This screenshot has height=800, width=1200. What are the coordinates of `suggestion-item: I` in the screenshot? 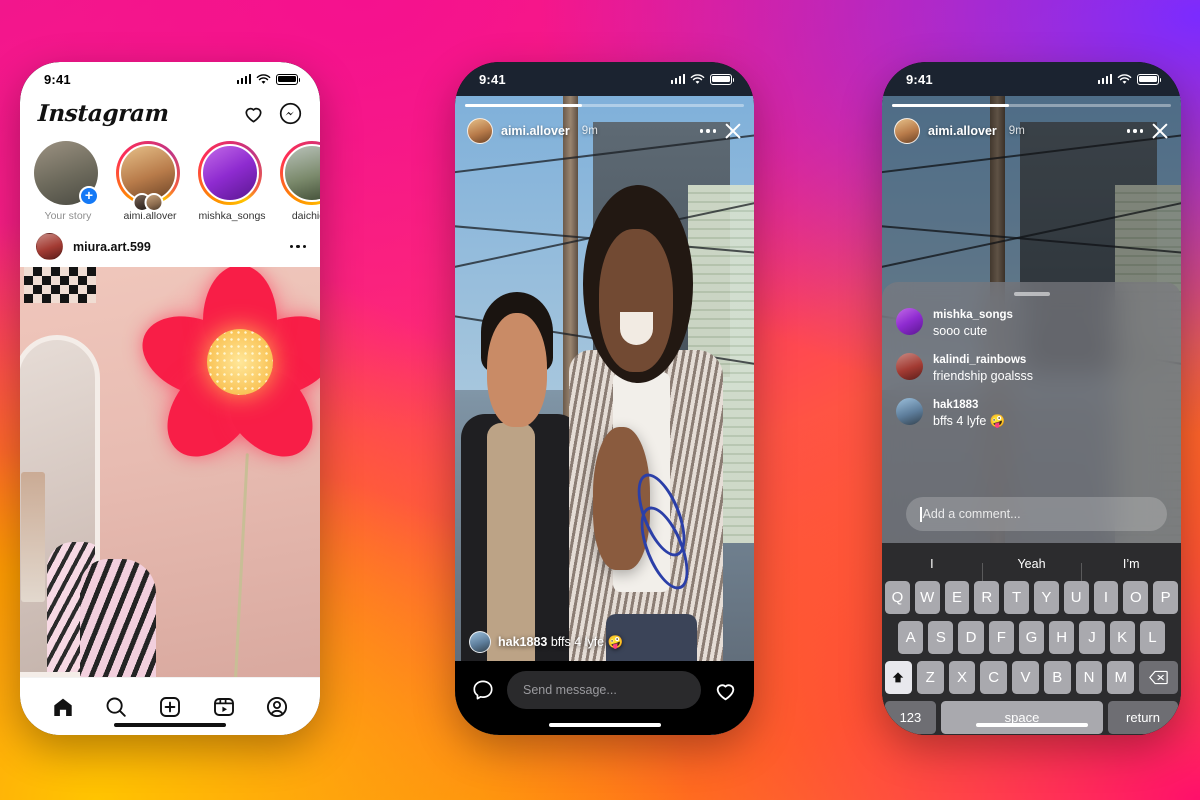 It's located at (932, 564).